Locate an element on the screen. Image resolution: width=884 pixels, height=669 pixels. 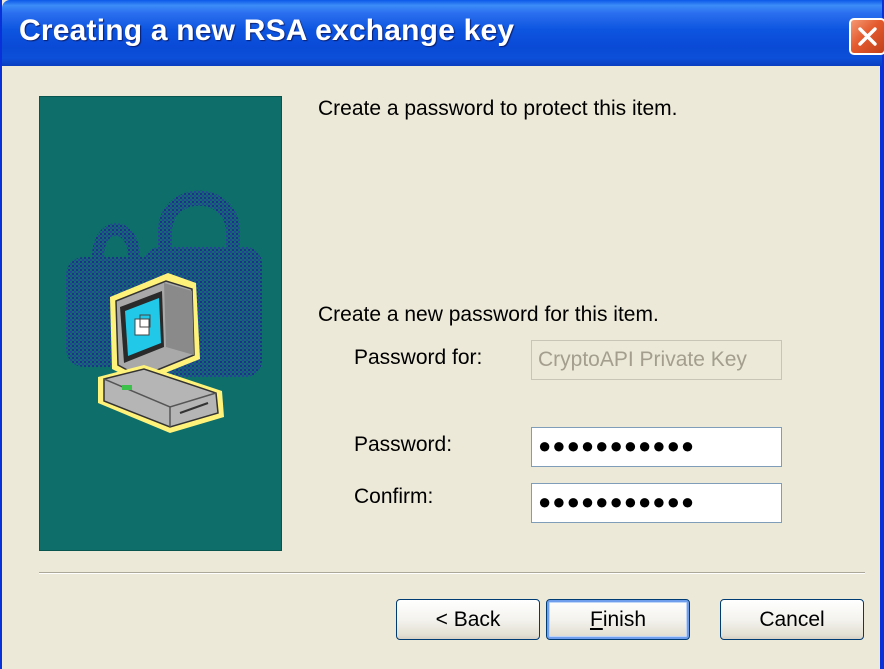
password-label: Password: is located at coordinates (403, 444).